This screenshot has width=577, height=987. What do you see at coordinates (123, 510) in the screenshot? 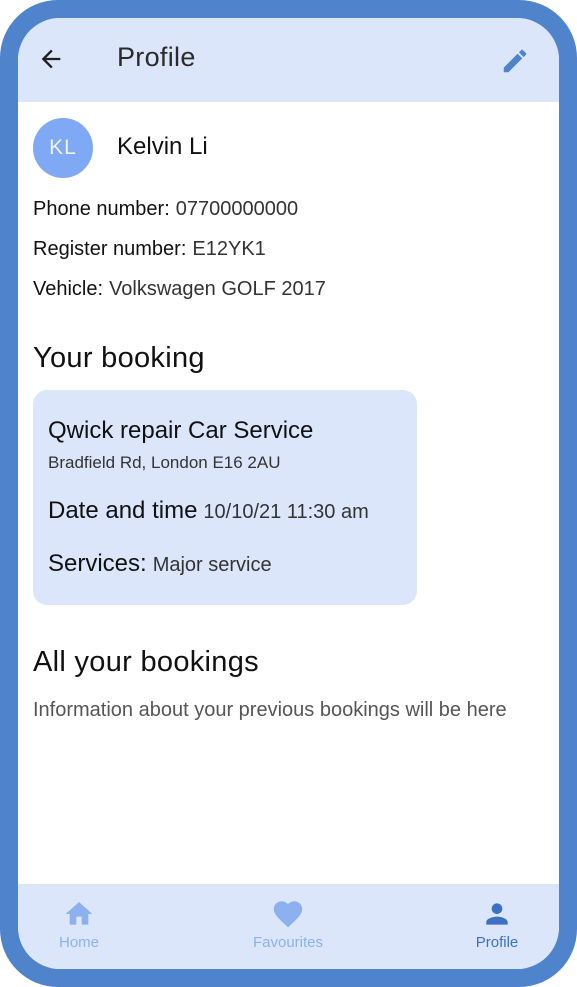
I see `datetime-label: Date and time` at bounding box center [123, 510].